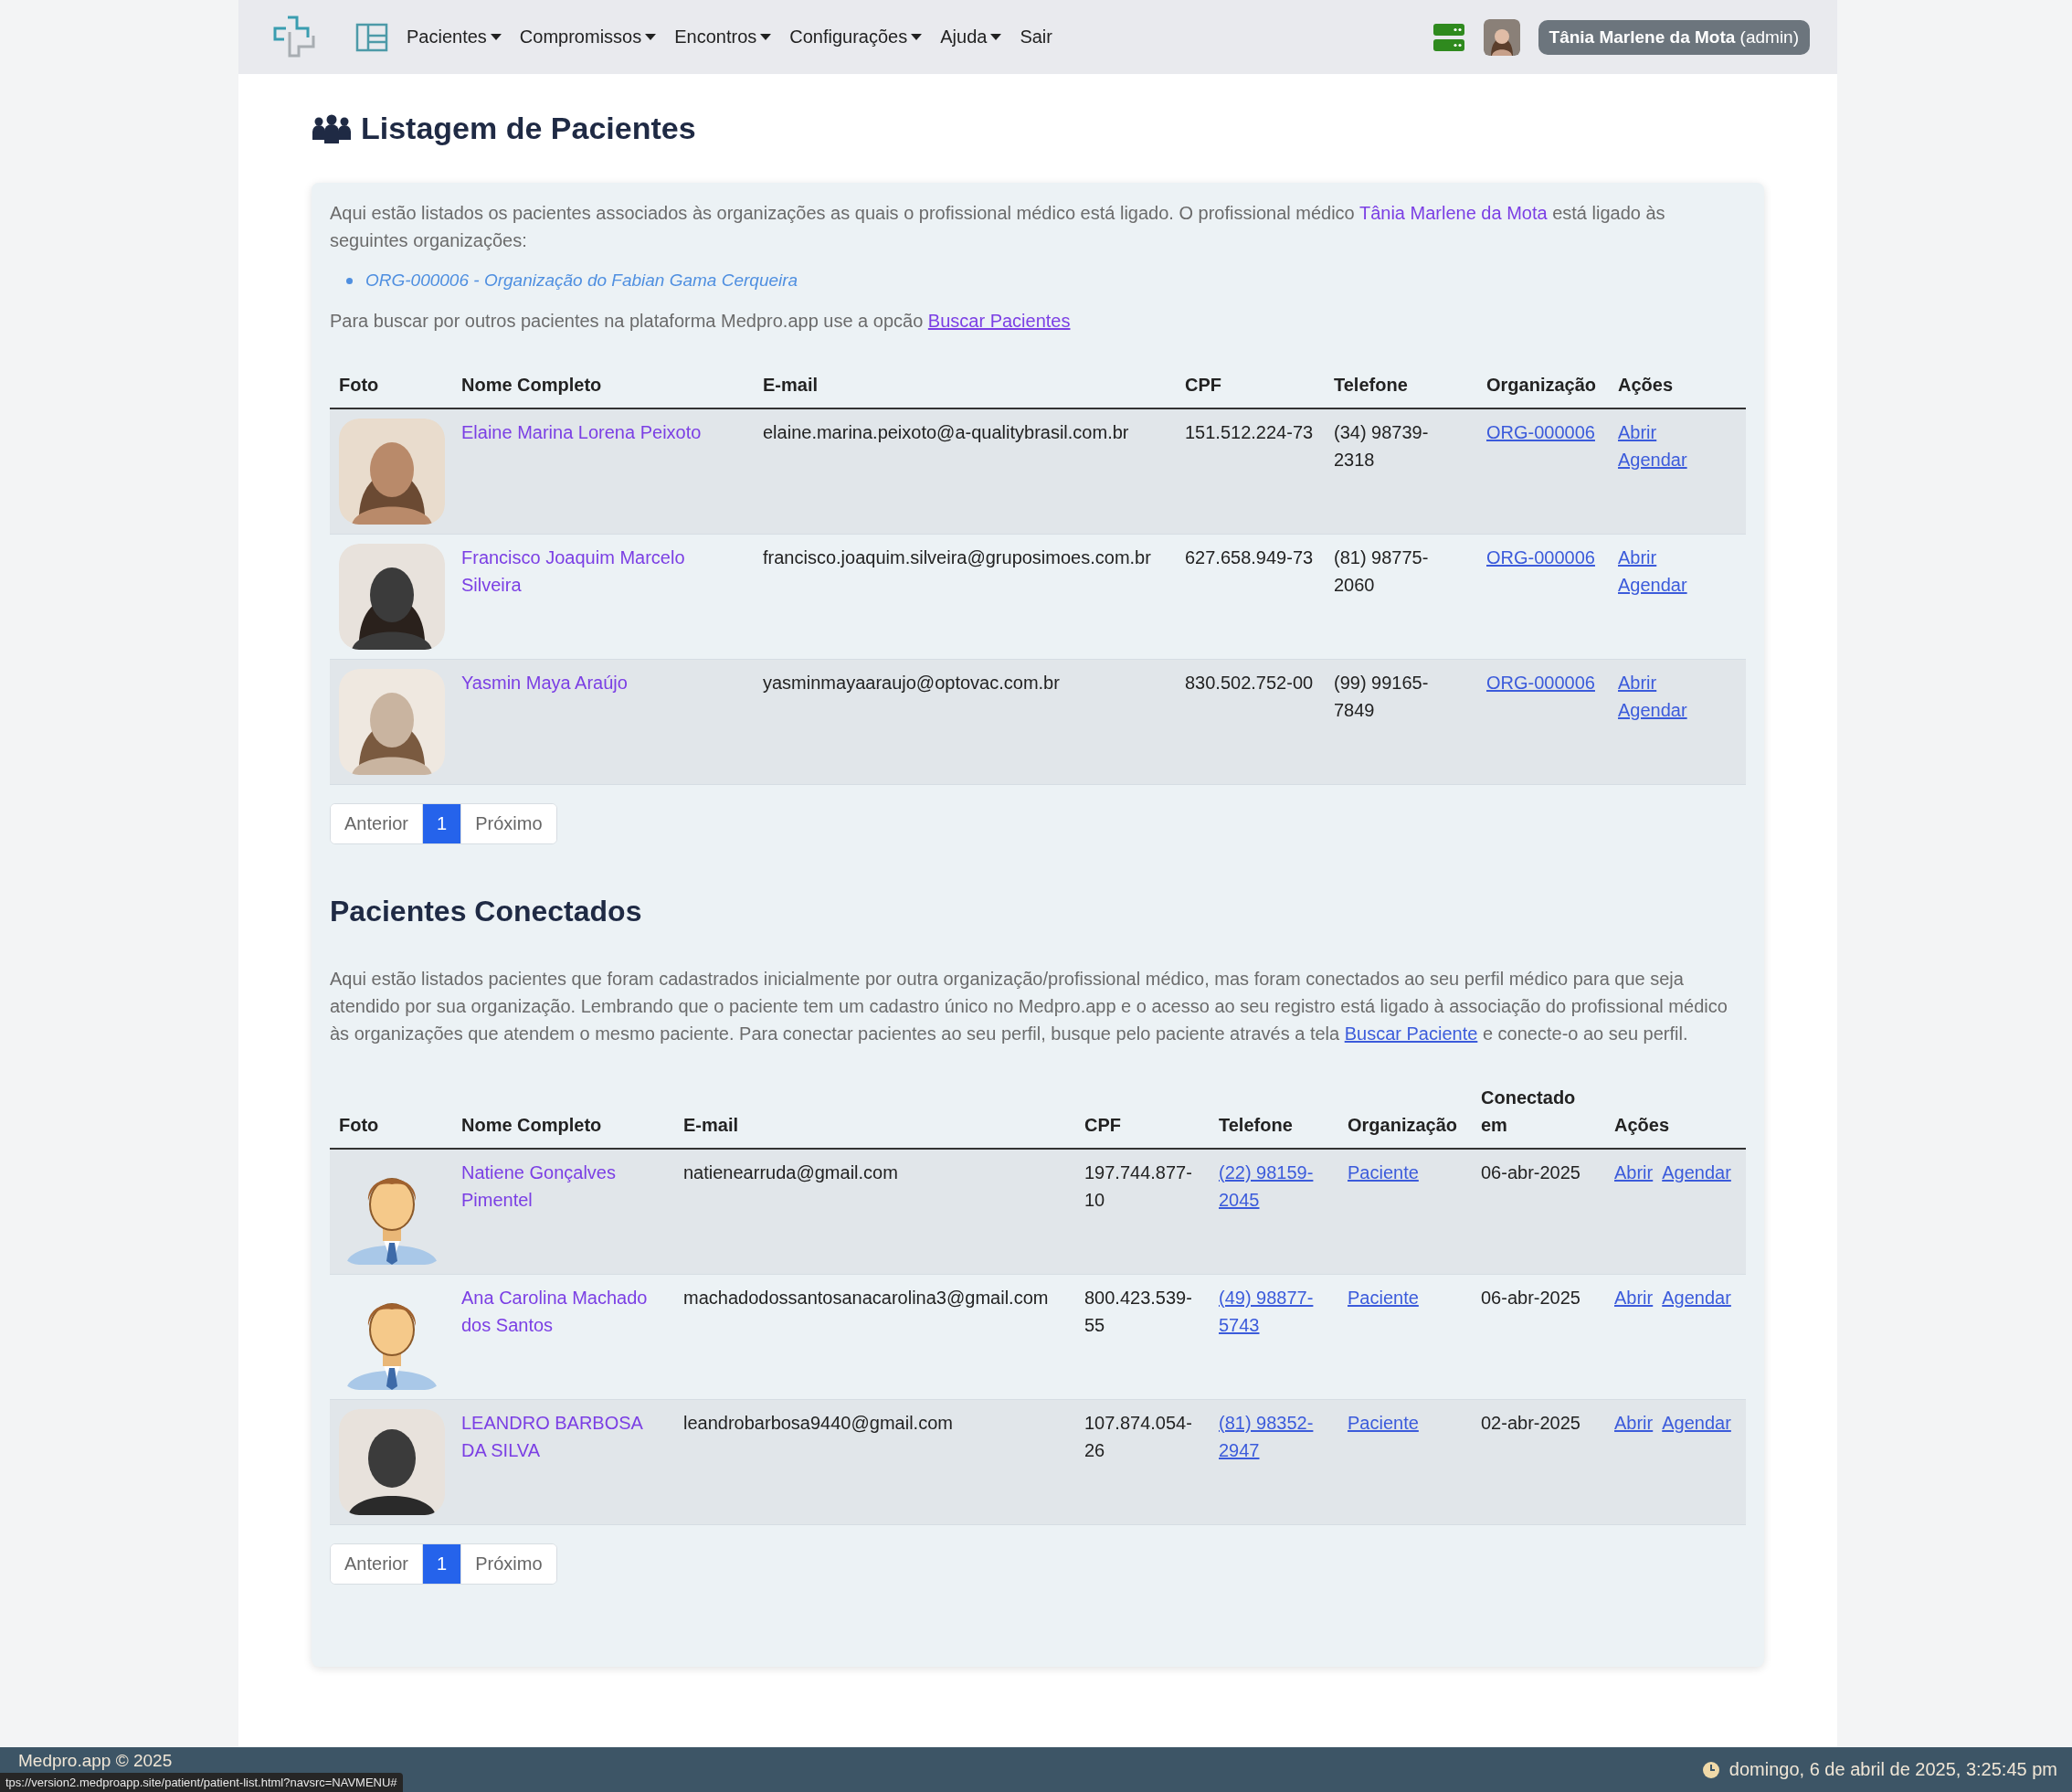  What do you see at coordinates (581, 281) in the screenshot?
I see `organization-item: ORG-000006 - Organização do Fabian Gama Cerqueira` at bounding box center [581, 281].